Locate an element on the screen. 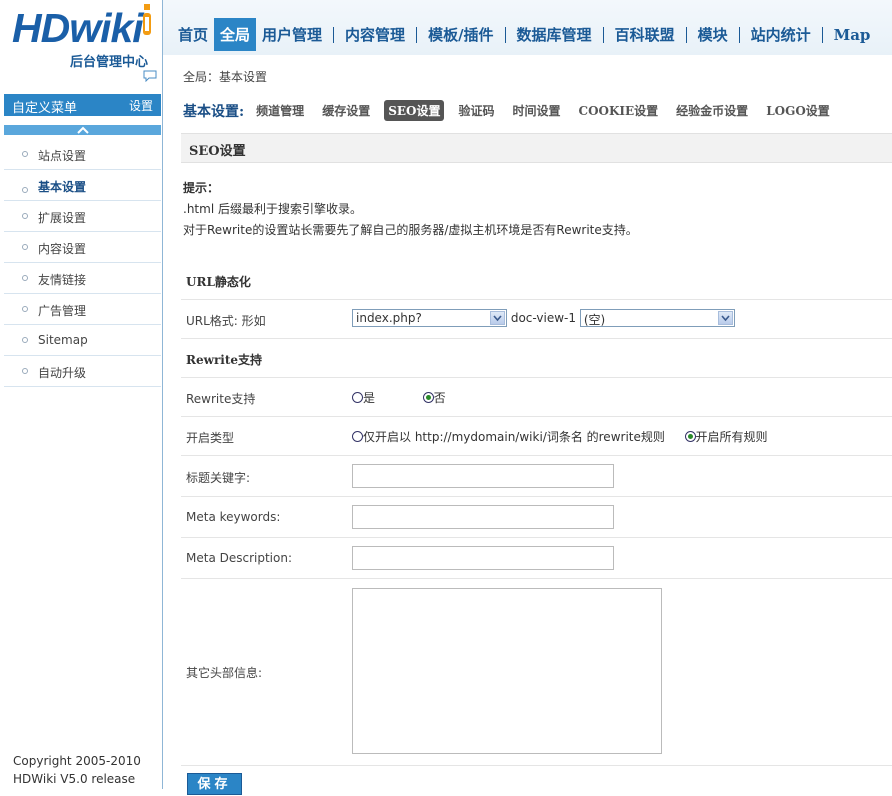 The image size is (892, 796). open-type-label: 开启类型 is located at coordinates (210, 438).